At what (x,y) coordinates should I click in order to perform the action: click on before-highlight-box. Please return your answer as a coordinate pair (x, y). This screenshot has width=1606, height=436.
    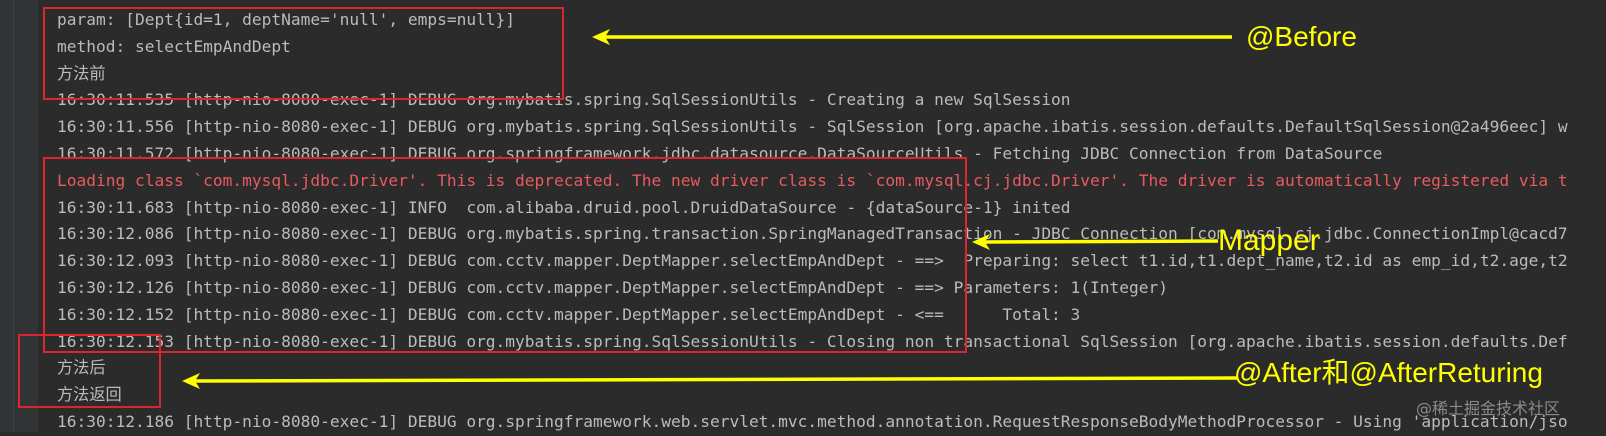
    Looking at the image, I should click on (303, 53).